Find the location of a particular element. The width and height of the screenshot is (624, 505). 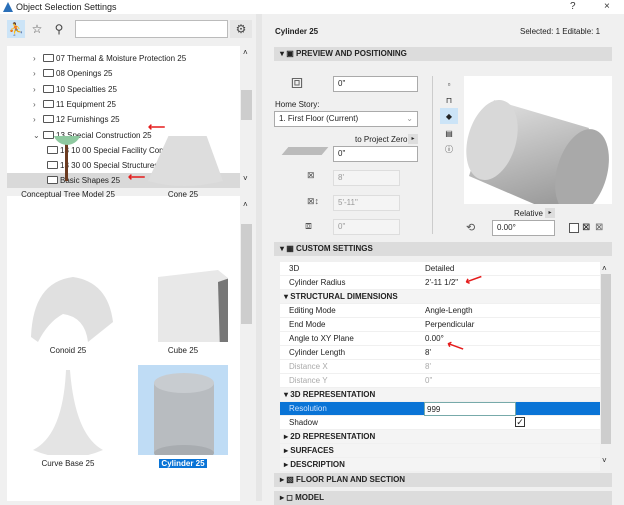

tree-scrollbar: ˄ ˅ is located at coordinates (246, 117).